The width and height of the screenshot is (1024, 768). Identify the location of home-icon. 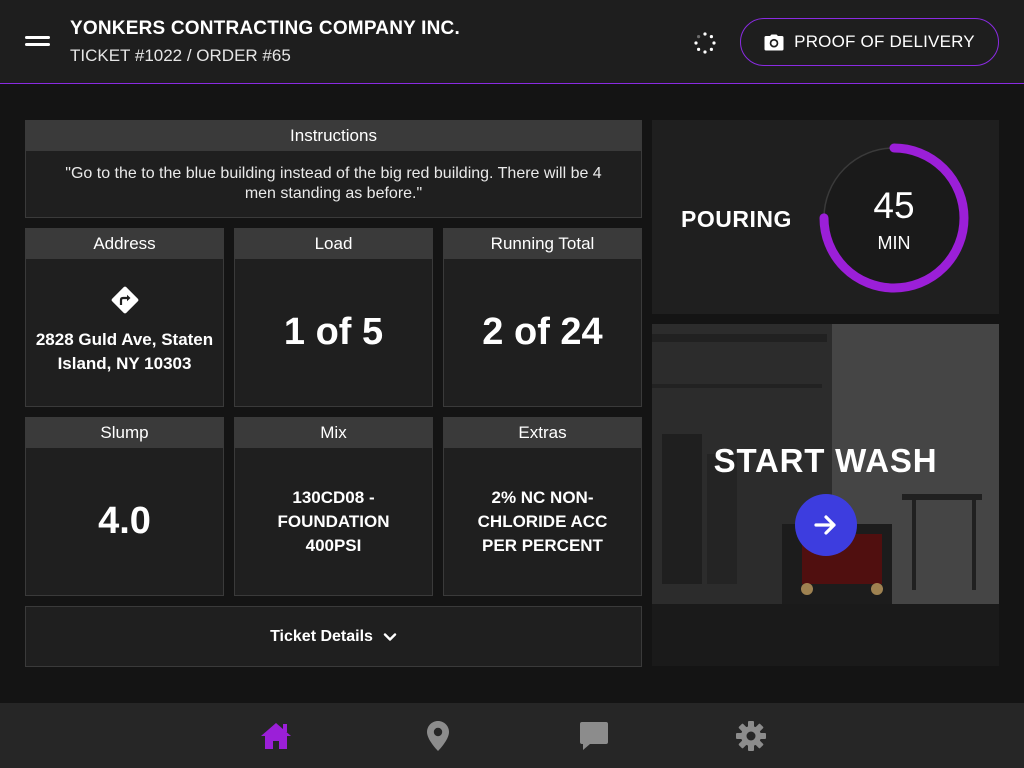
(276, 736).